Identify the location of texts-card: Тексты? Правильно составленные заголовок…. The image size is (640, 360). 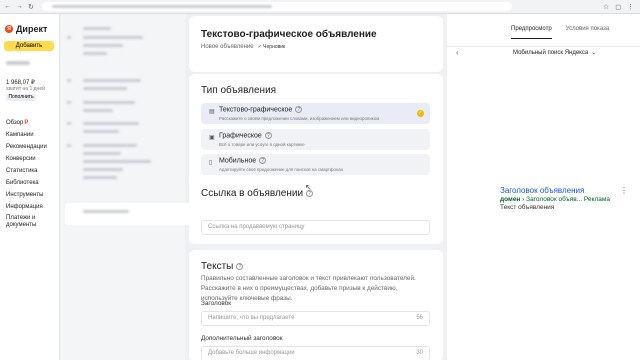
(316, 305).